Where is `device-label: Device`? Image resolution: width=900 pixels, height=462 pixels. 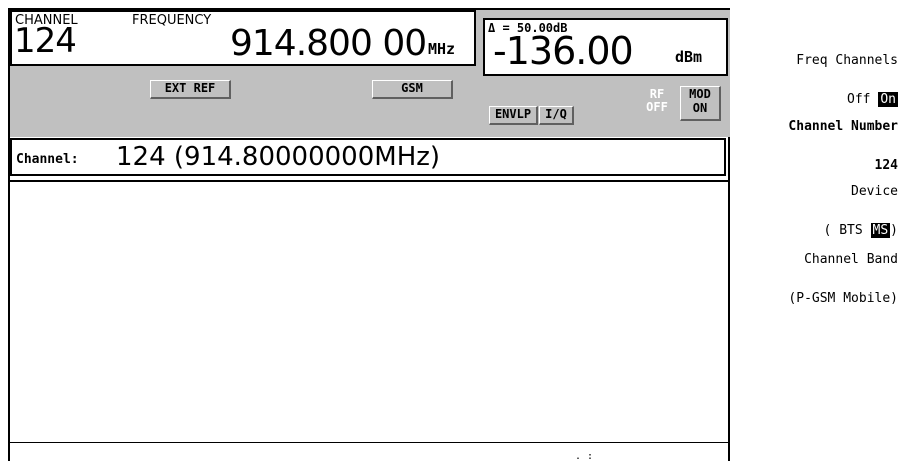 device-label: Device is located at coordinates (874, 191).